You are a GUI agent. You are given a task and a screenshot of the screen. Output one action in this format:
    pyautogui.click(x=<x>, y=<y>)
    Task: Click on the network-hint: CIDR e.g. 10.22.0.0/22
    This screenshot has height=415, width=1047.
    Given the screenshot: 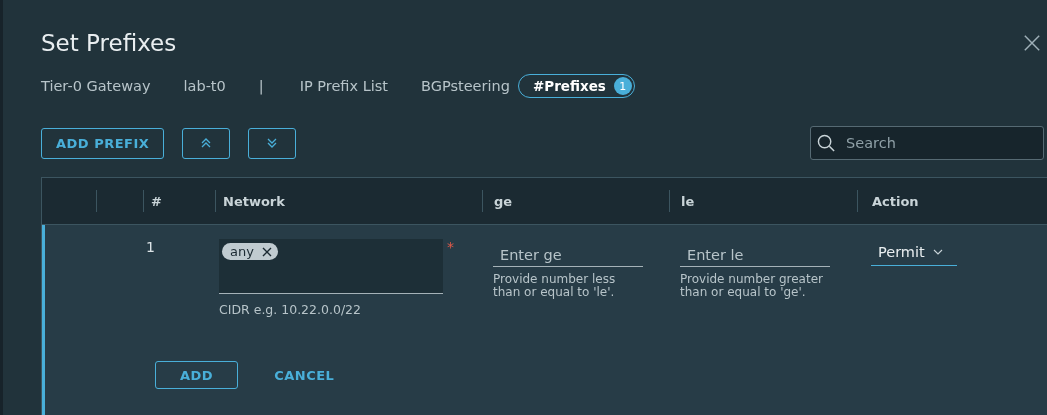 What is the action you would take?
    pyautogui.click(x=290, y=309)
    